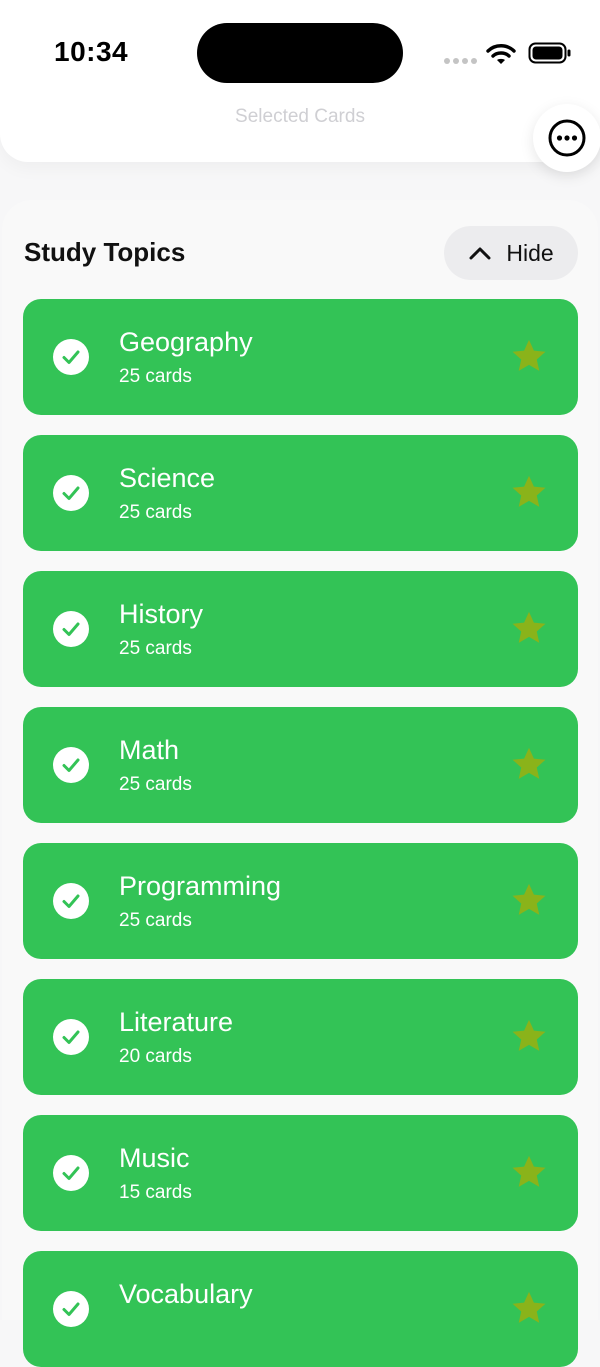  I want to click on topic-name: Programming, so click(200, 886).